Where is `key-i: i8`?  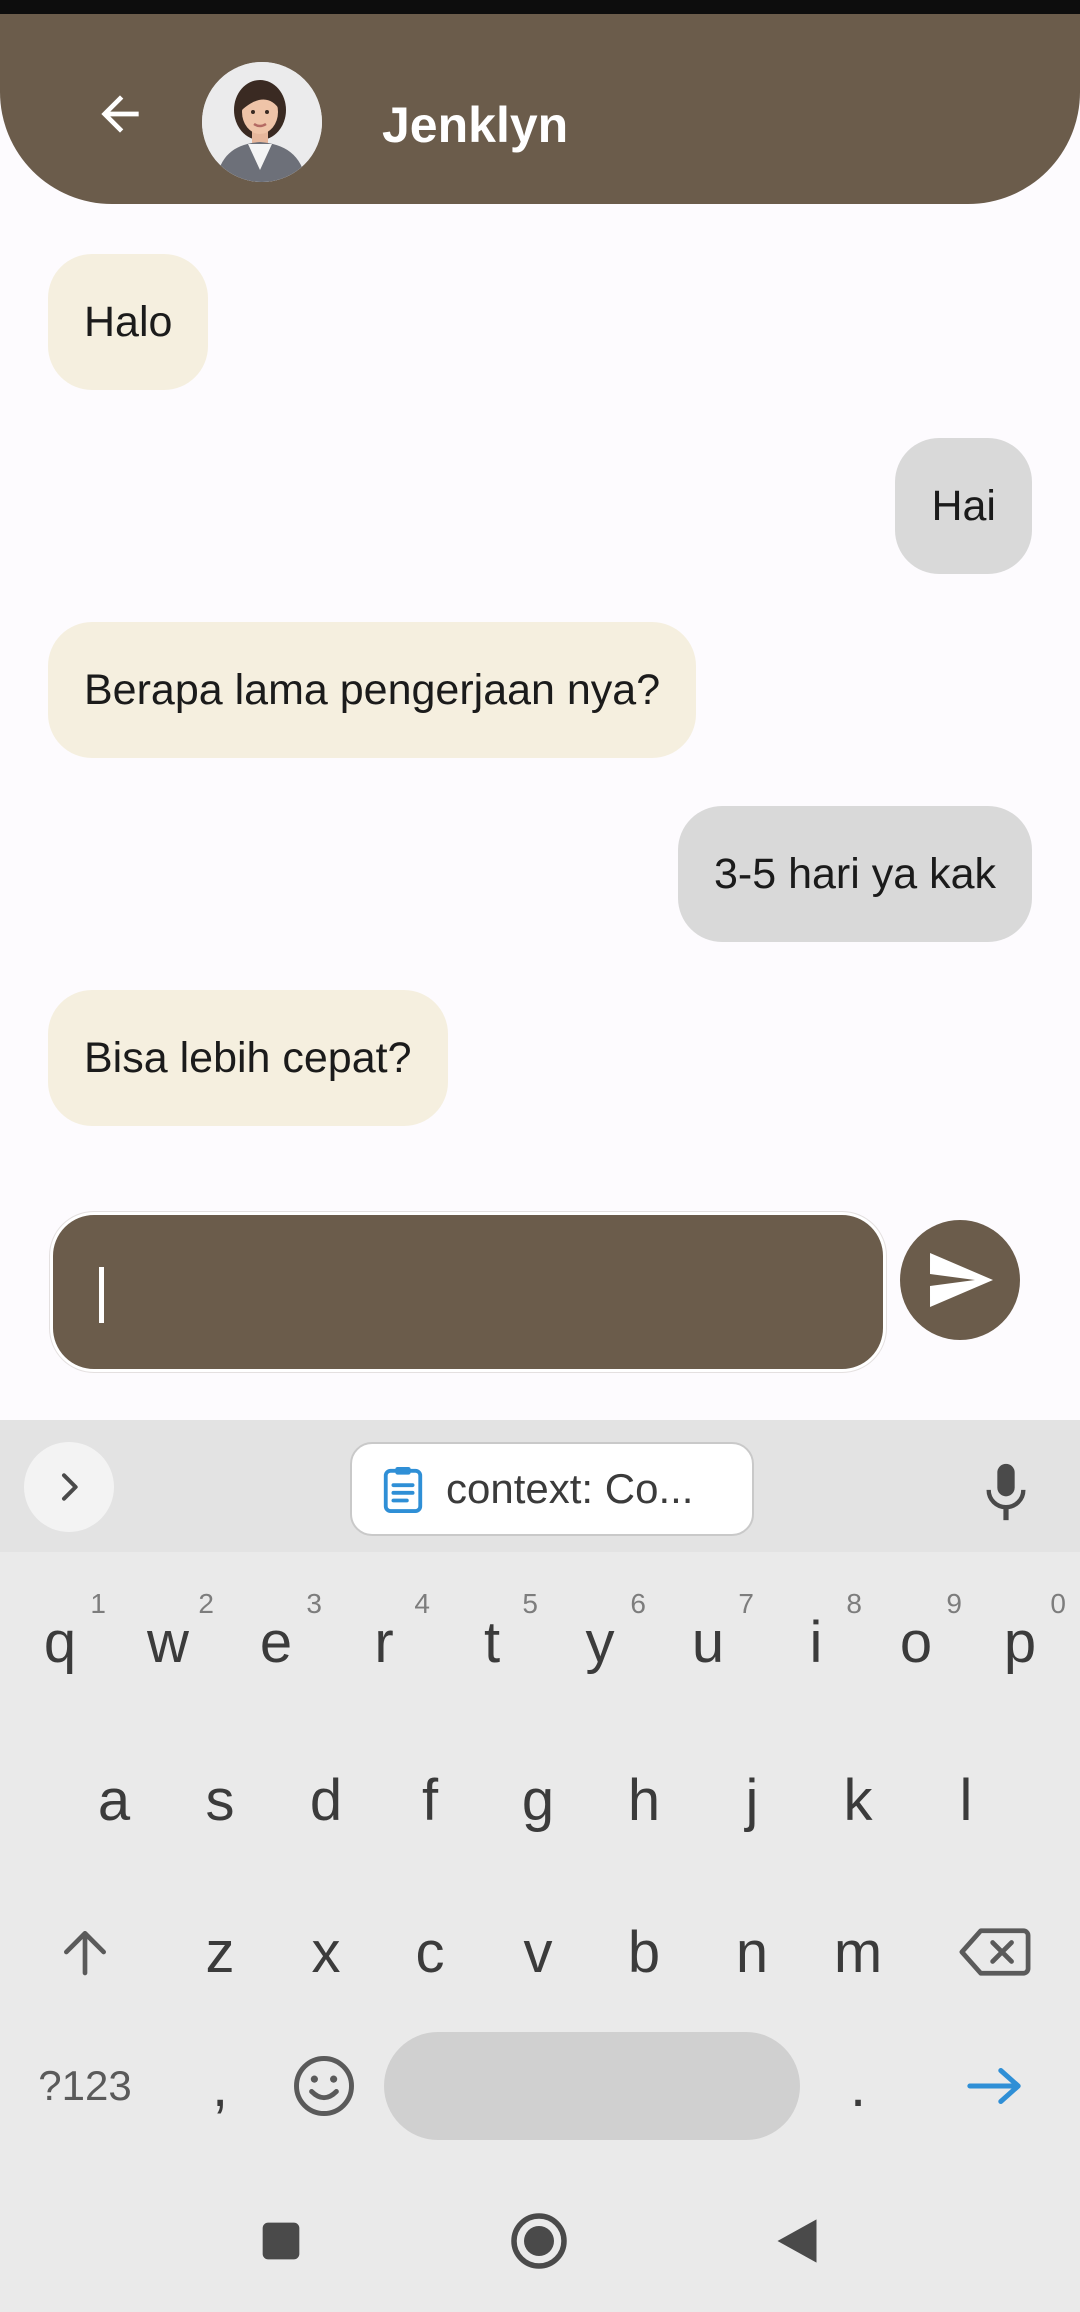 key-i: i8 is located at coordinates (816, 1642).